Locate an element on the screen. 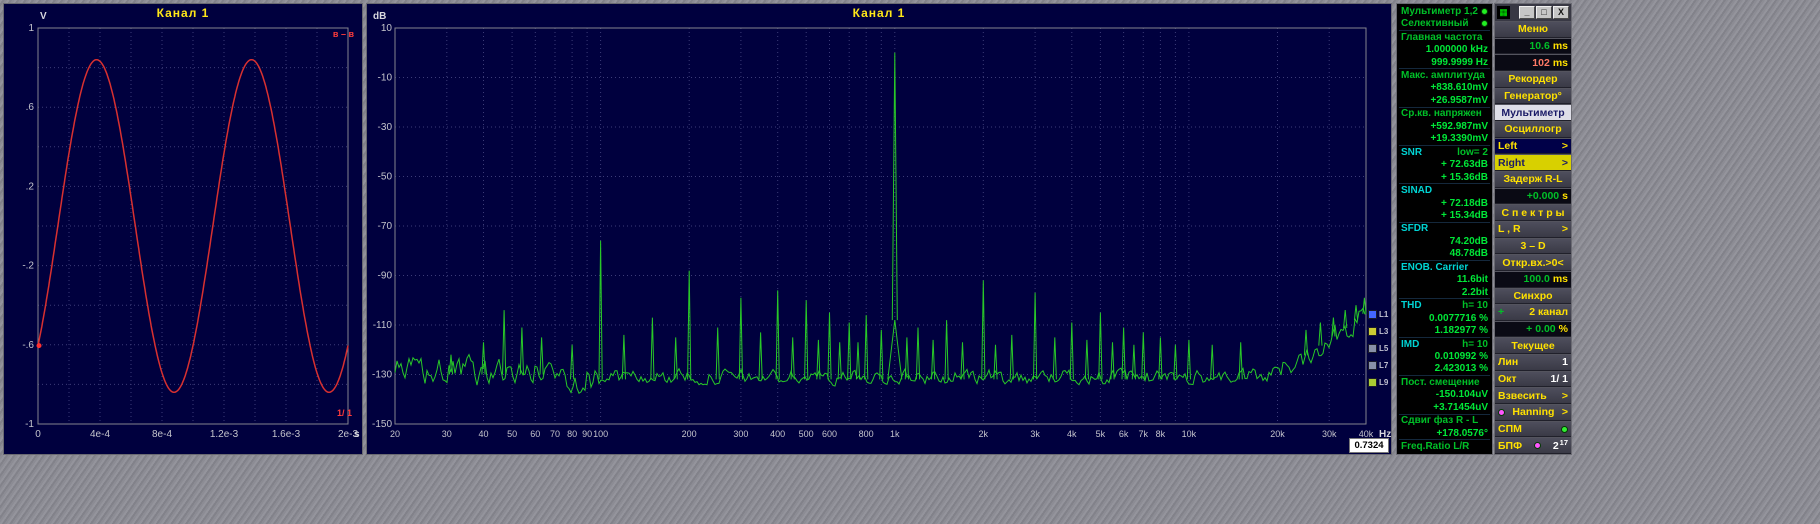 The height and width of the screenshot is (524, 1820). svg-text: 10 is located at coordinates (387, 28).